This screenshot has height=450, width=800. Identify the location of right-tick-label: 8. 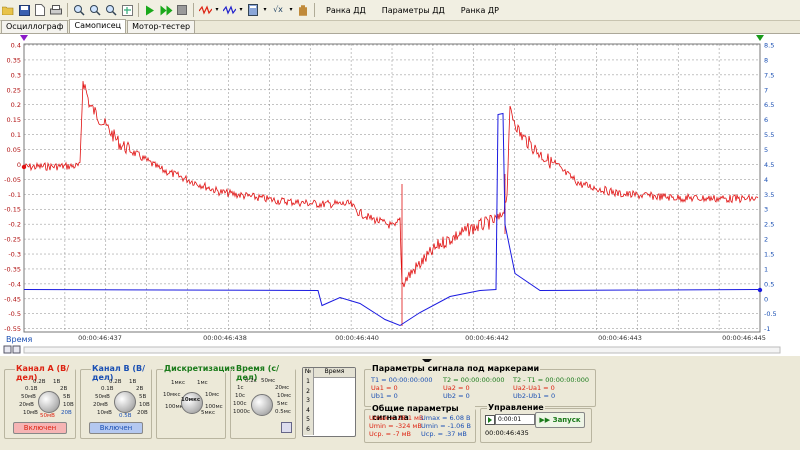
(766, 60).